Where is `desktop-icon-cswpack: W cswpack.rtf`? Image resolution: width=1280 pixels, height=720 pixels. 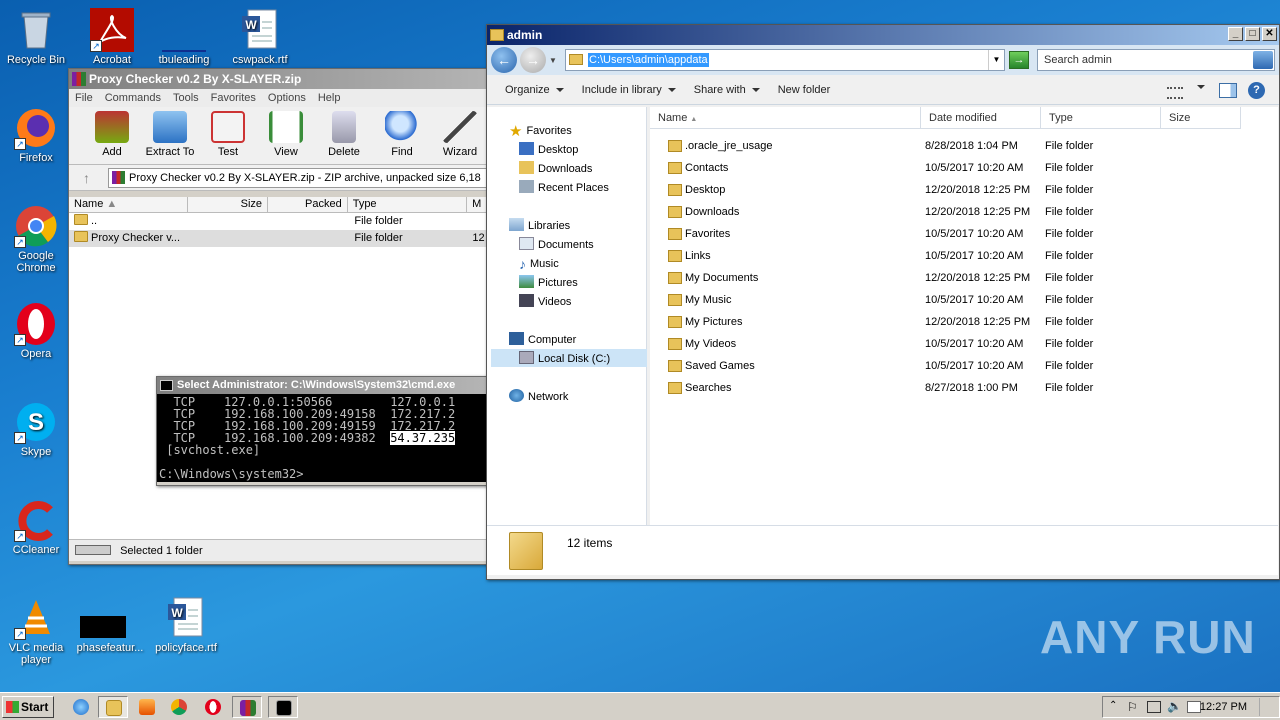
desktop-icon-cswpack: W cswpack.rtf is located at coordinates (260, 37).